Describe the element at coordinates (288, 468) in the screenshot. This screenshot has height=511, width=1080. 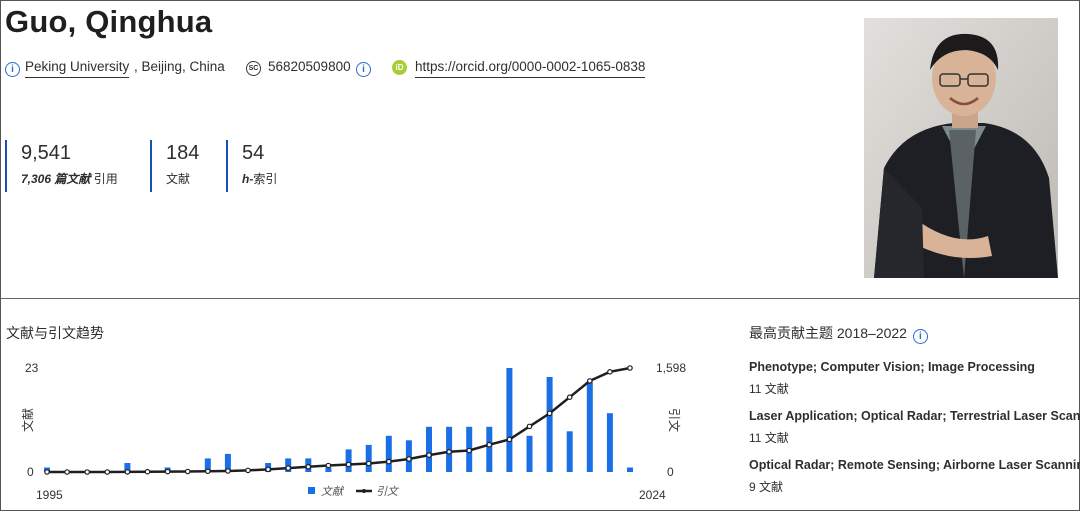
I see `line-point-2007` at that location.